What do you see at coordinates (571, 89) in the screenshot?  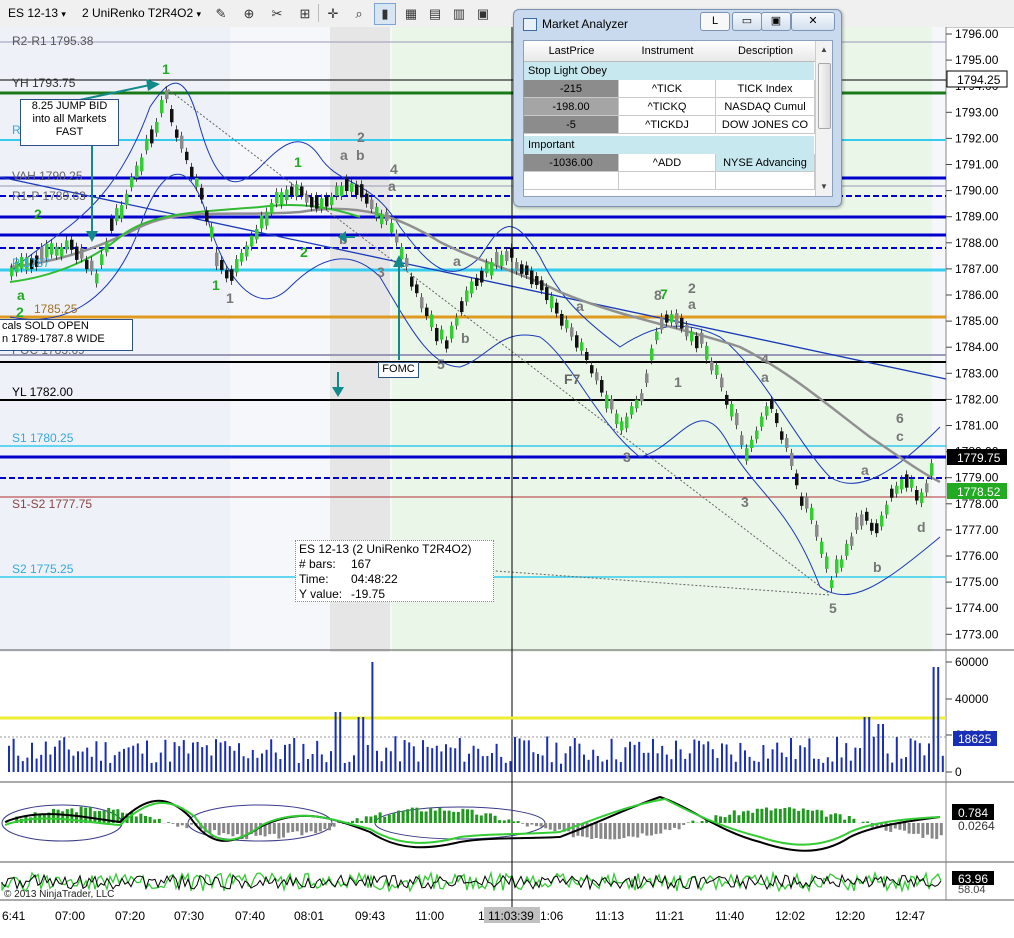 I see `last-price-cell: -215` at bounding box center [571, 89].